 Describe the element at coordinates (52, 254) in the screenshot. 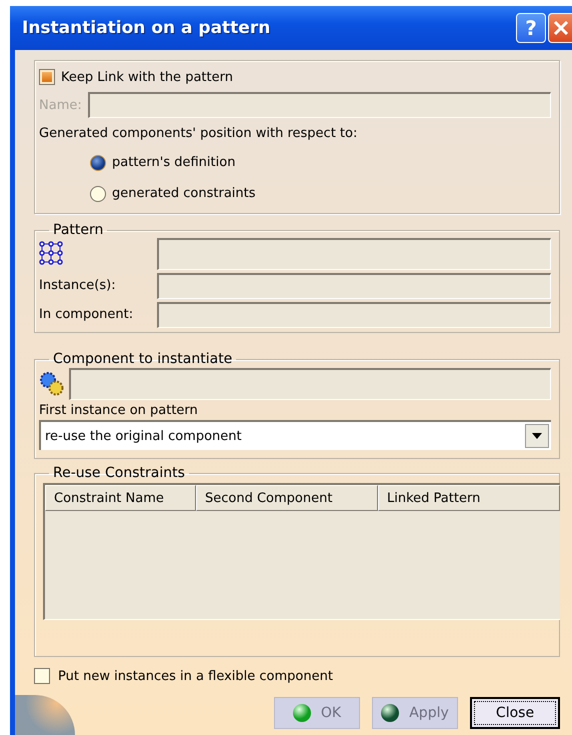

I see `grid-pattern-icon` at that location.